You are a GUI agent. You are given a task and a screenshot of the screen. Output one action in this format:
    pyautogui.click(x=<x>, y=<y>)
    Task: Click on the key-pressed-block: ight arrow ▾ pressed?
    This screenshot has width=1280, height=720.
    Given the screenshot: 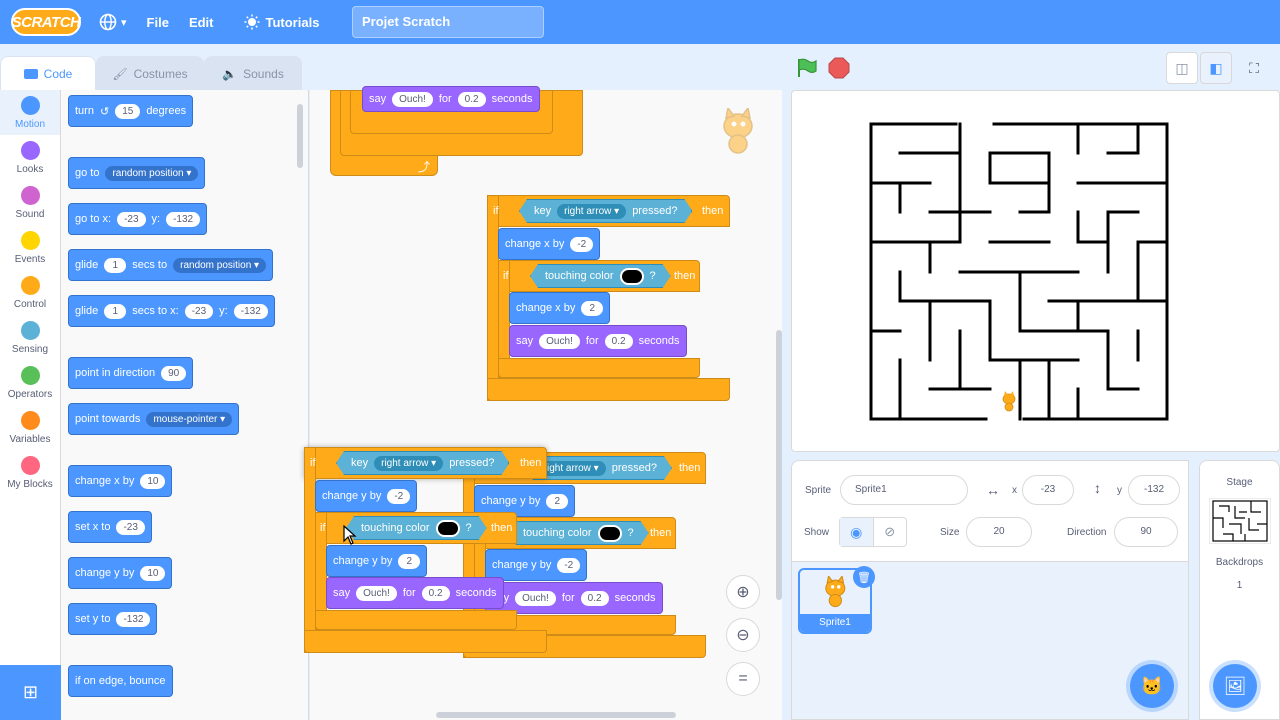 What is the action you would take?
    pyautogui.click(x=598, y=468)
    